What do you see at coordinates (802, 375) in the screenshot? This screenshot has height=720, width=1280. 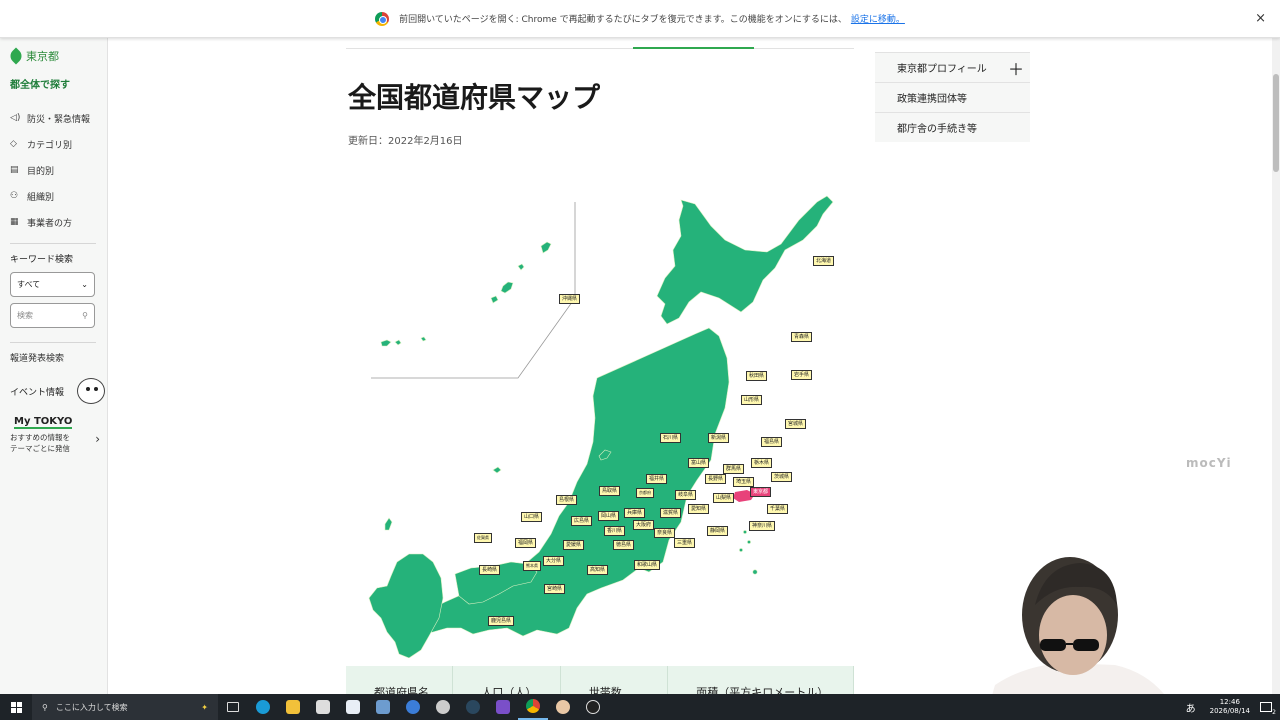 I see `pref-label-iwate: 岩手県` at bounding box center [802, 375].